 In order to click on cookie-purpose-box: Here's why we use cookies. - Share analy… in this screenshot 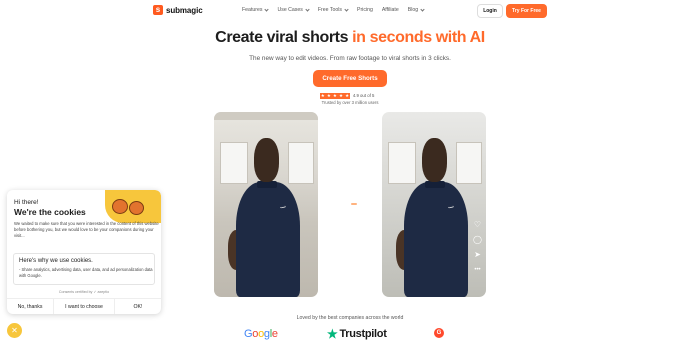, I will do `click(84, 269)`.